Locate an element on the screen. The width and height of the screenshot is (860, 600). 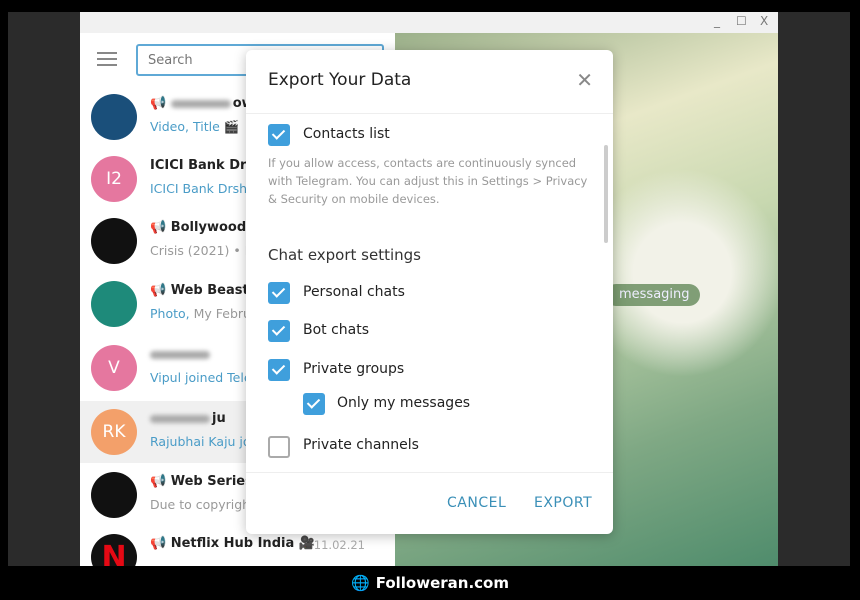
bot-chats-checkbox is located at coordinates (279, 331).